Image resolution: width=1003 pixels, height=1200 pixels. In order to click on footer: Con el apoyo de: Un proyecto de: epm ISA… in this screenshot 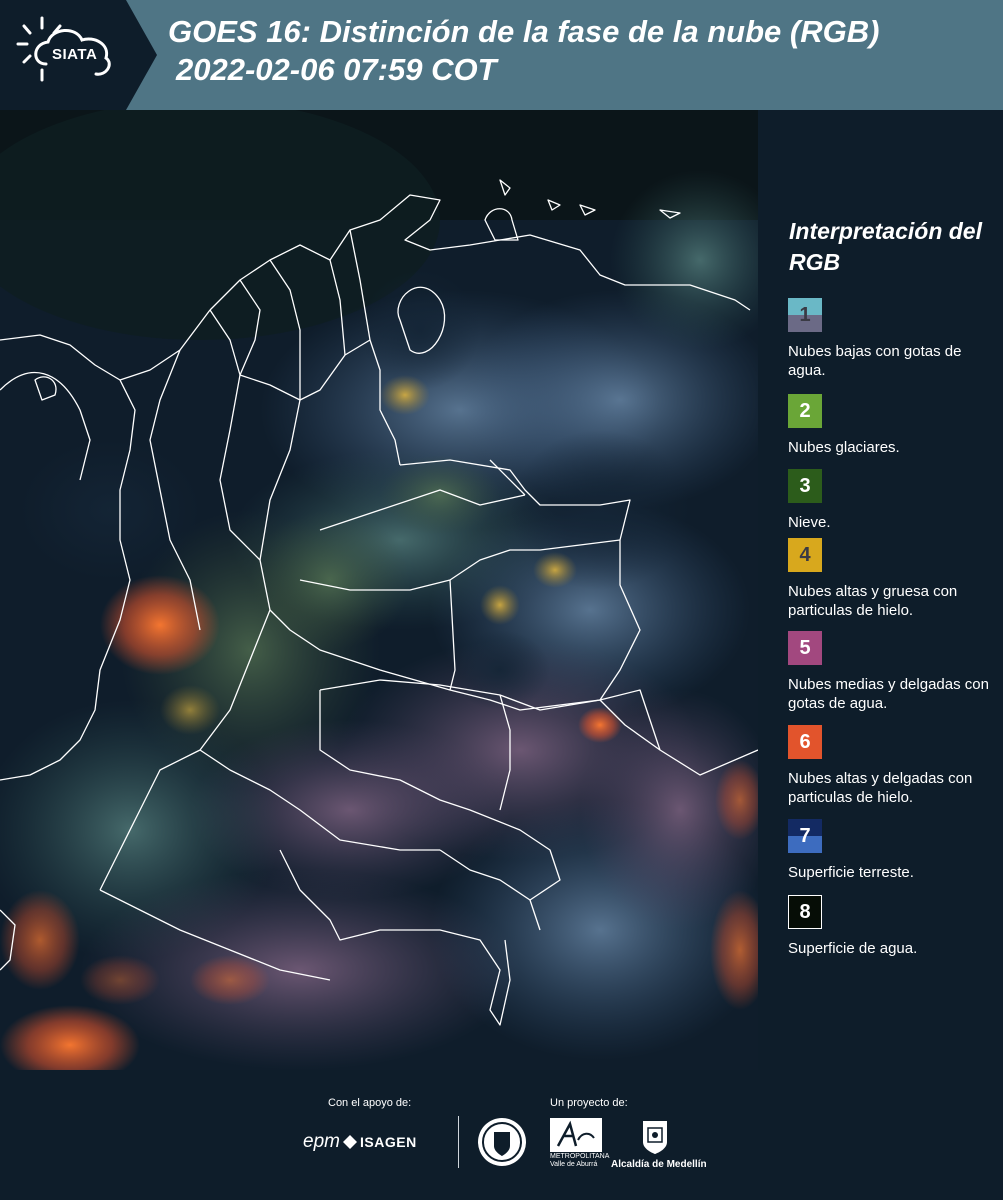, I will do `click(501, 1135)`.